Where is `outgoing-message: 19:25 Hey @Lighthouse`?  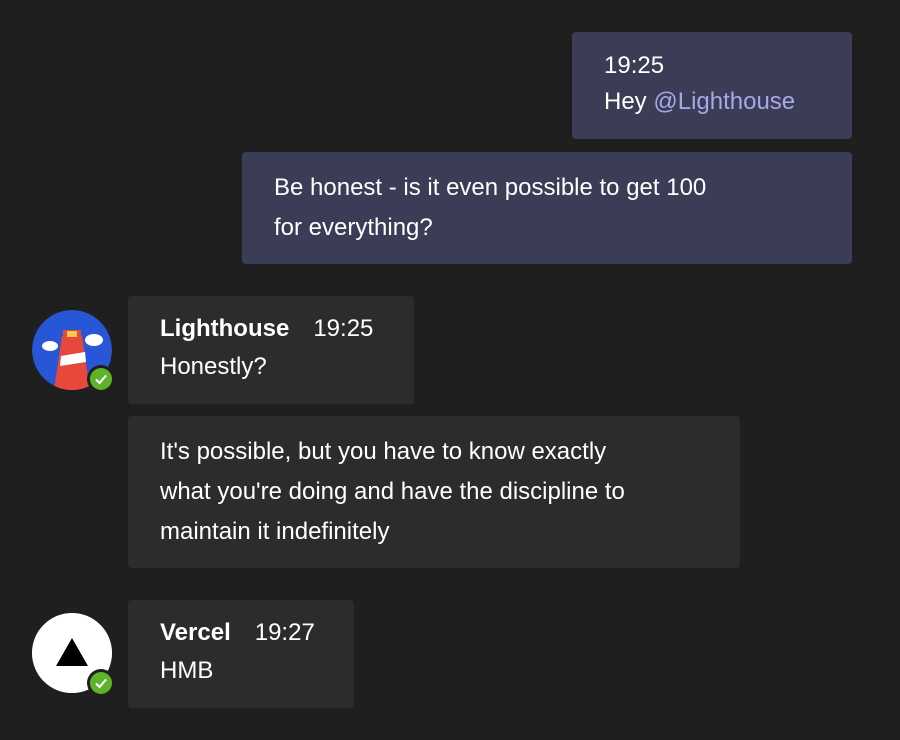 outgoing-message: 19:25 Hey @Lighthouse is located at coordinates (712, 85).